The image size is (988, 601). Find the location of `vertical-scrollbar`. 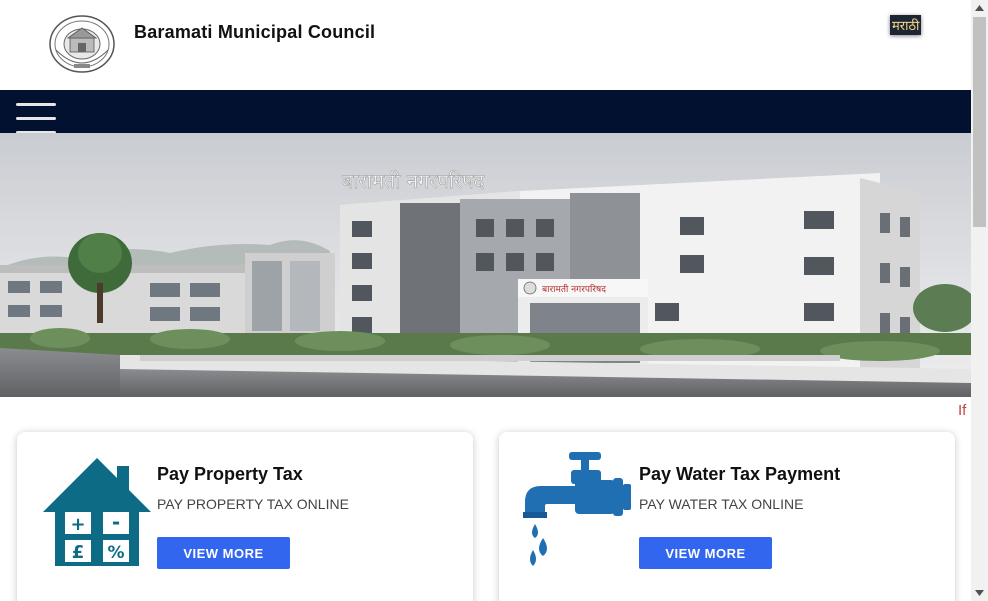

vertical-scrollbar is located at coordinates (979, 300).